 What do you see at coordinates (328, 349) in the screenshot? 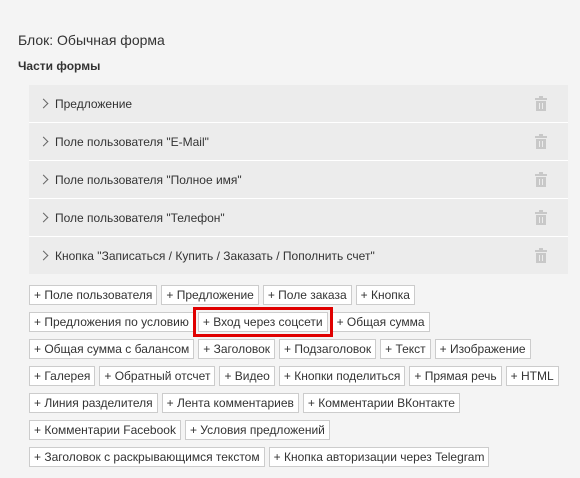
I see `add-subheading-button: + Подзаголовок` at bounding box center [328, 349].